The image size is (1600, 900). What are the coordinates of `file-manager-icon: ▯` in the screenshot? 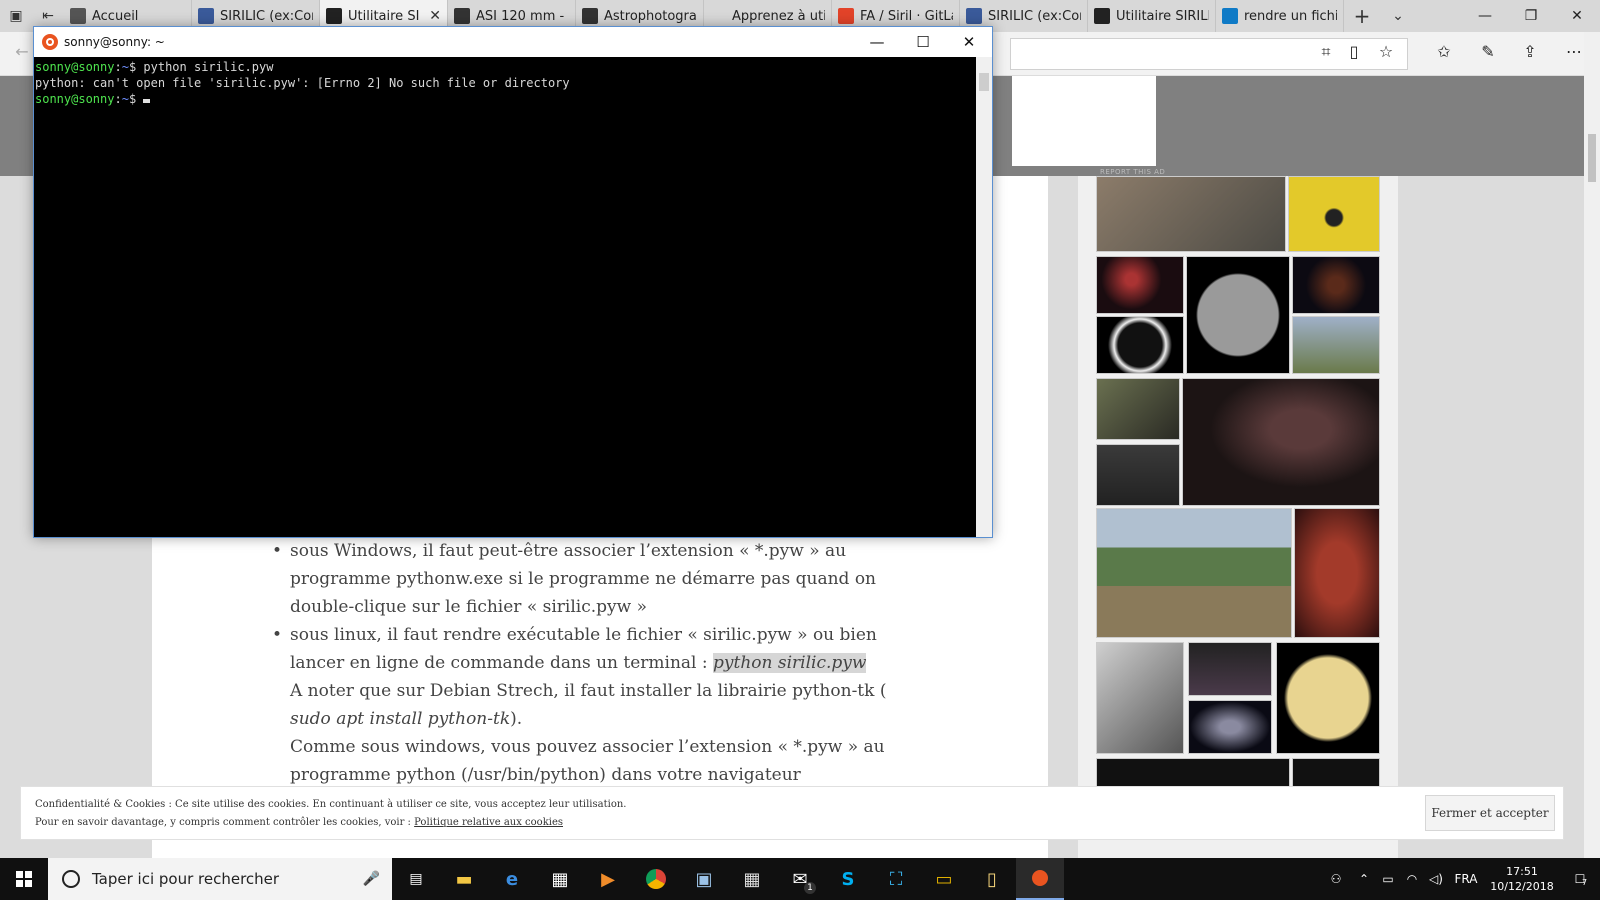 It's located at (992, 879).